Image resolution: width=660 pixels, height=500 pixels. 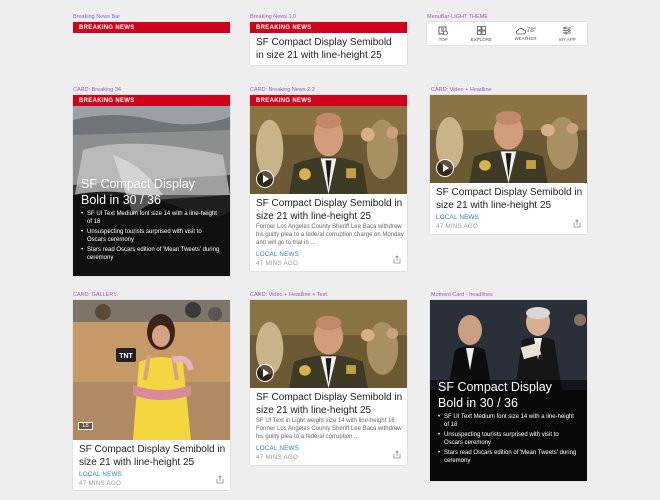 I want to click on label-breaking-news-10: Breaking News 1.0, so click(x=273, y=17).